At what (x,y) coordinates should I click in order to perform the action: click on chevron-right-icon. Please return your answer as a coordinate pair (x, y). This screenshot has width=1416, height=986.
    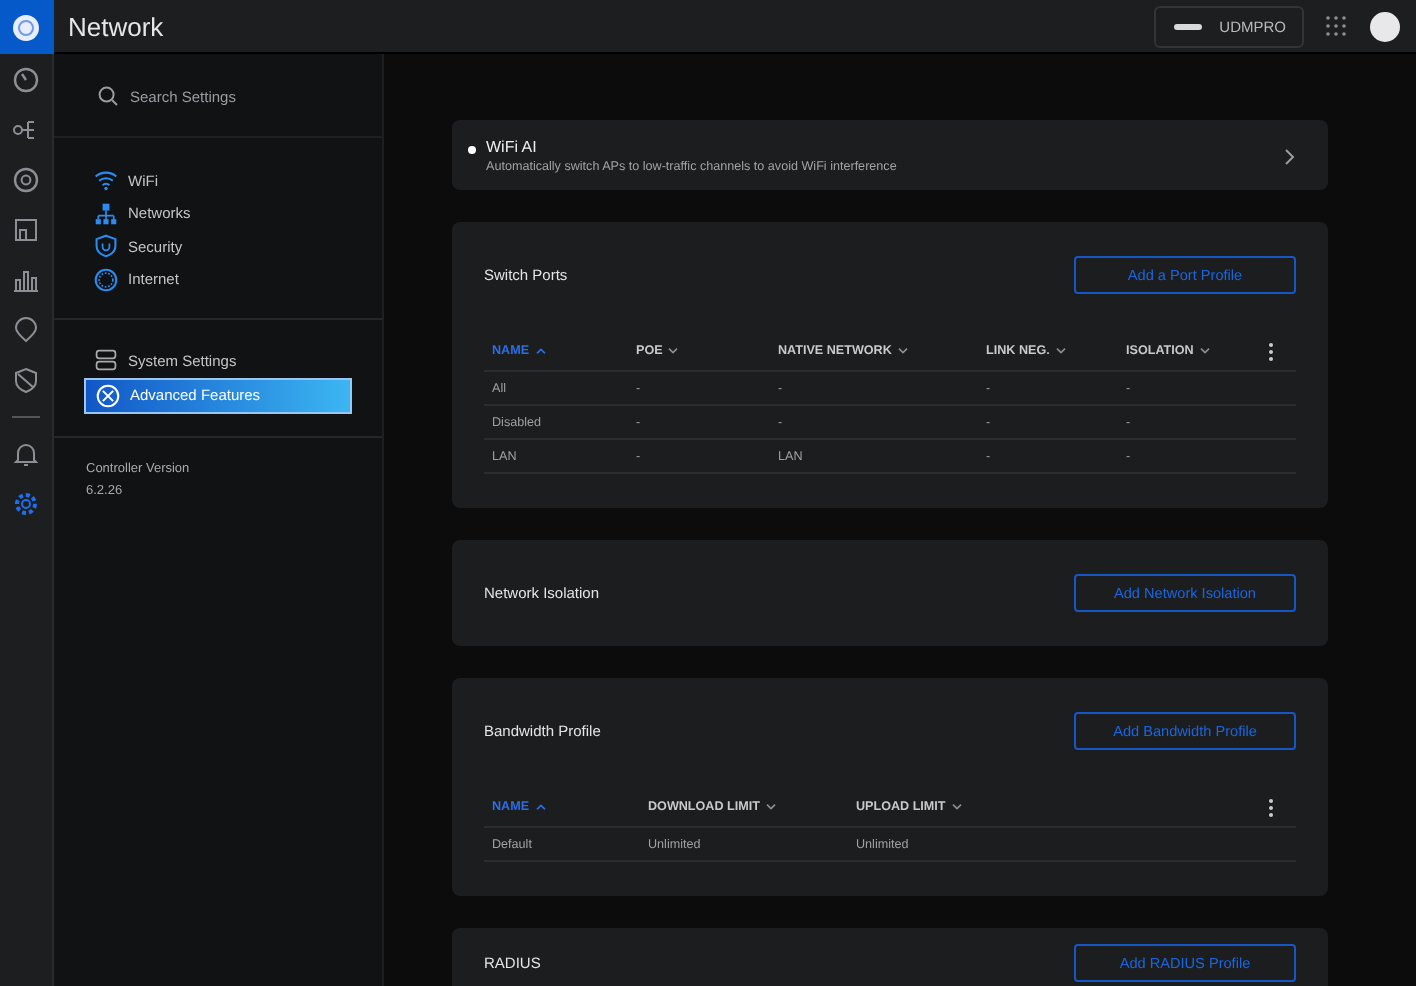
    Looking at the image, I should click on (1290, 156).